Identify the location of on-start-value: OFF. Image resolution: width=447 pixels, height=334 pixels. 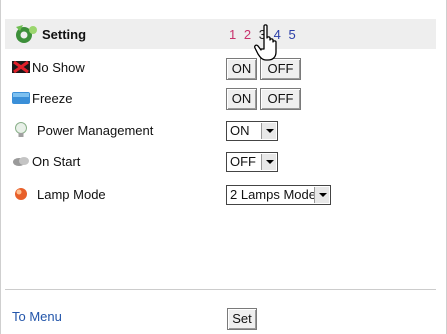
(243, 161).